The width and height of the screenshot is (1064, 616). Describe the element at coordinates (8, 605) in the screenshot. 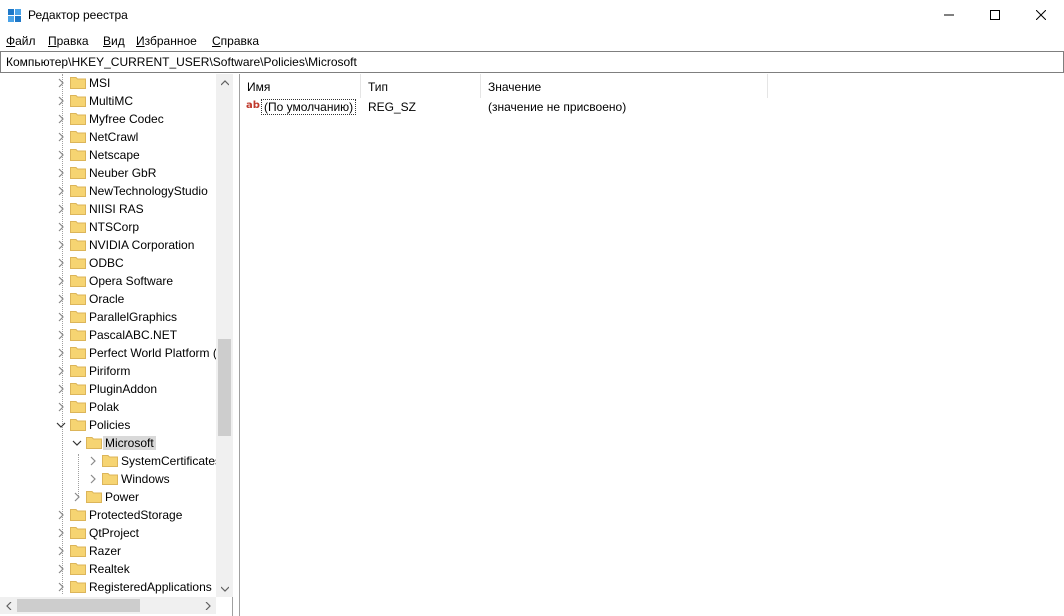

I see `scroll-left-arrow` at that location.